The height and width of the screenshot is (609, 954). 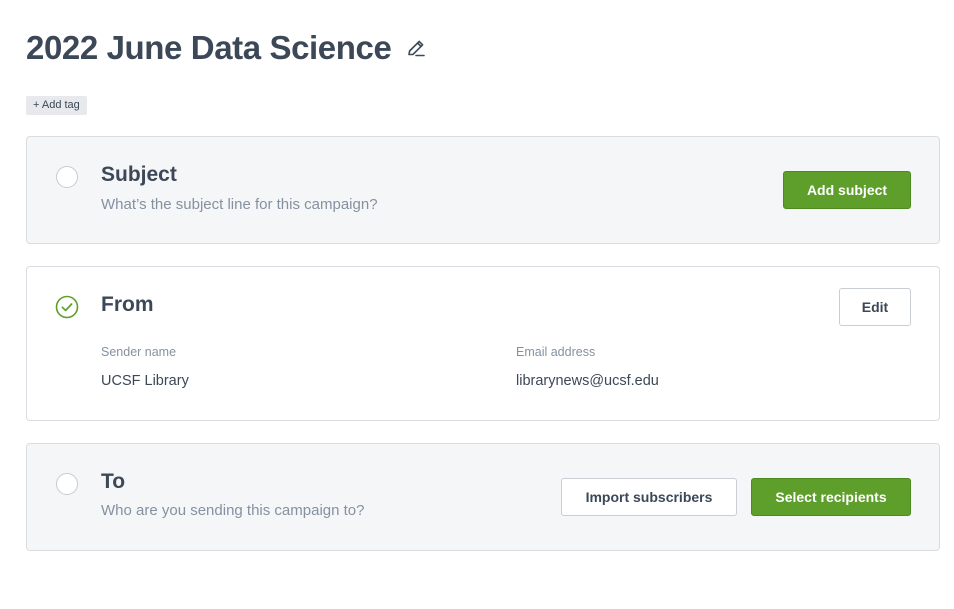 I want to click on from-title: From, so click(x=127, y=304).